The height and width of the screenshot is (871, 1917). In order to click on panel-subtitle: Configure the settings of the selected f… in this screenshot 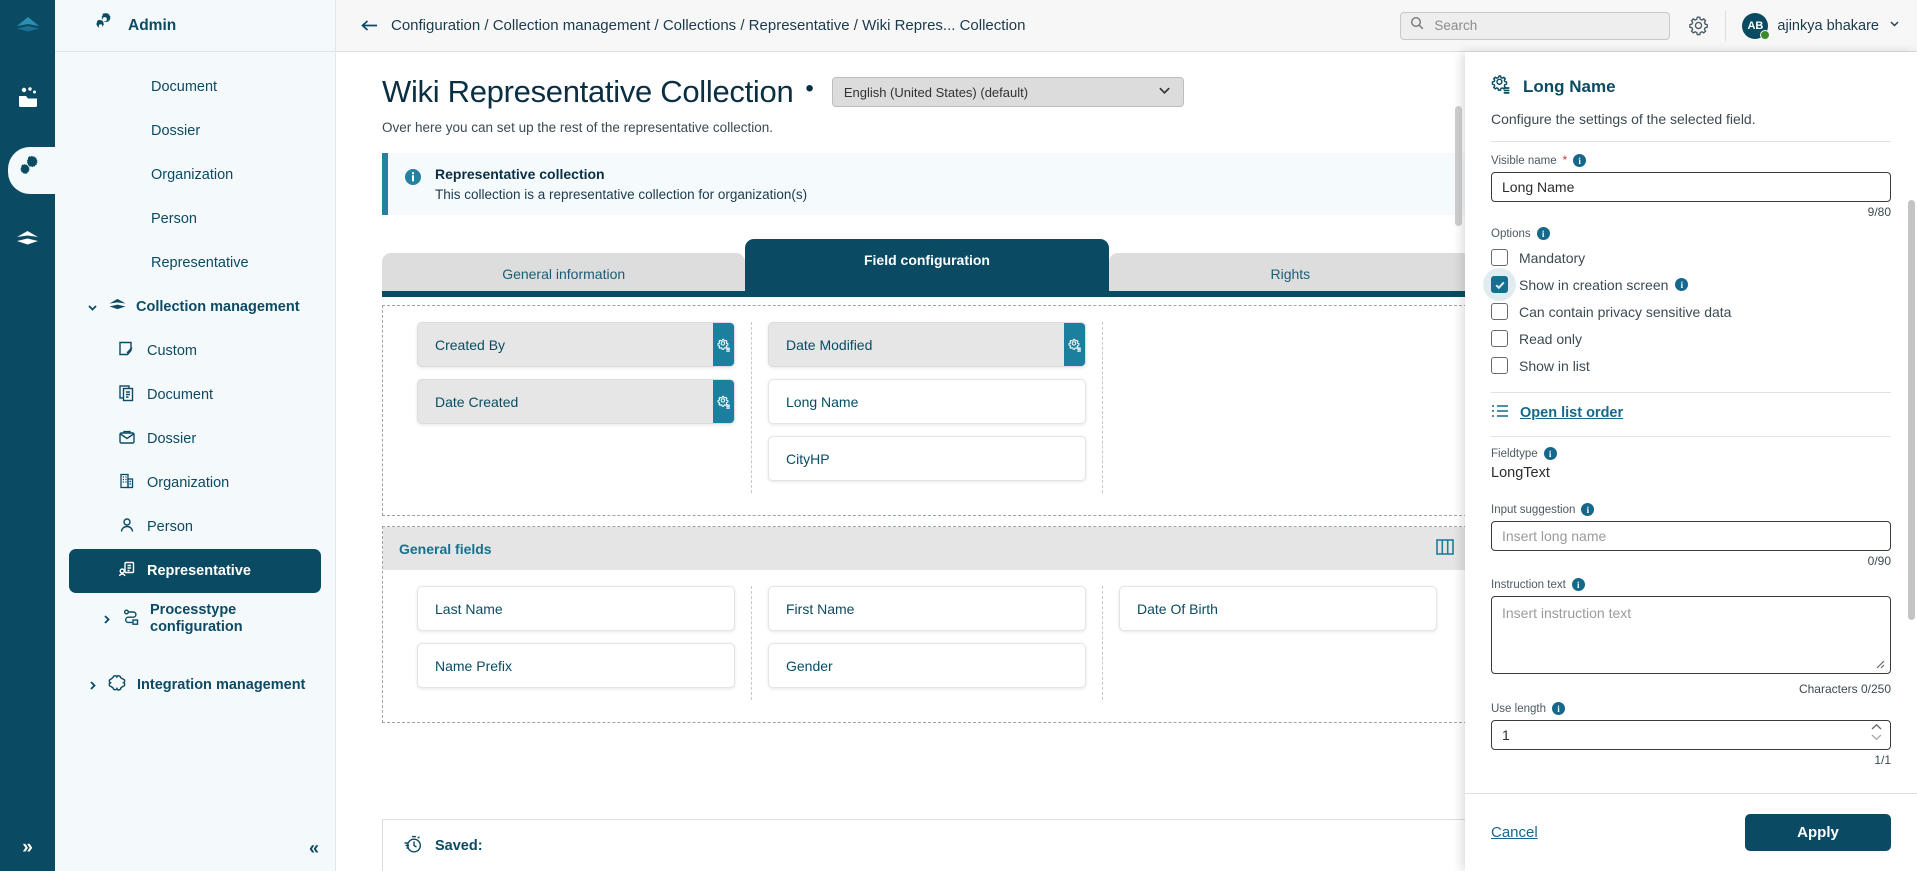, I will do `click(1623, 119)`.